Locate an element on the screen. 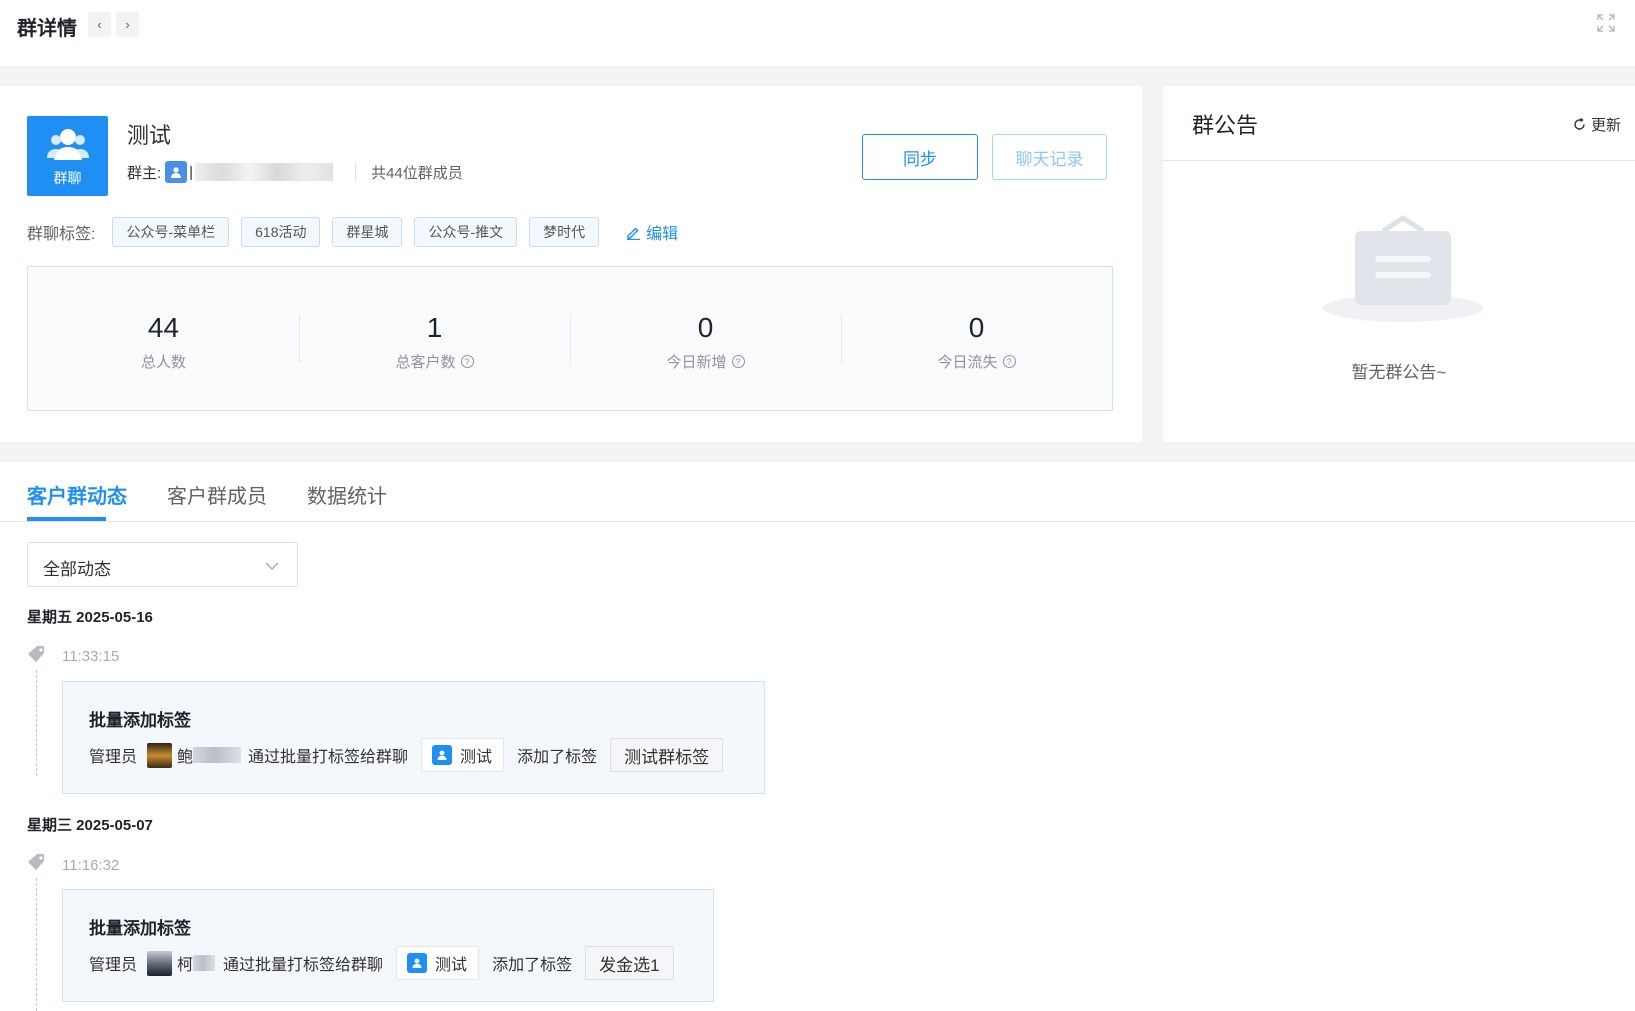 The image size is (1635, 1011). active-tab-indicator is located at coordinates (66, 519).